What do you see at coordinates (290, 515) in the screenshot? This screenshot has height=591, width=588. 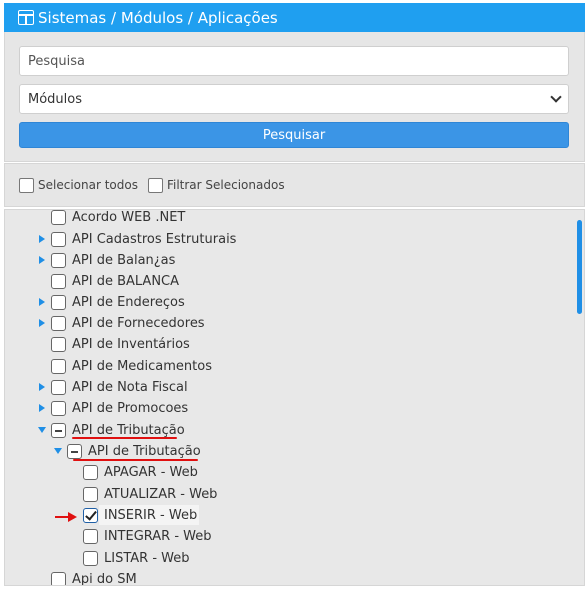 I see `tree-item: INSERIR - Web` at bounding box center [290, 515].